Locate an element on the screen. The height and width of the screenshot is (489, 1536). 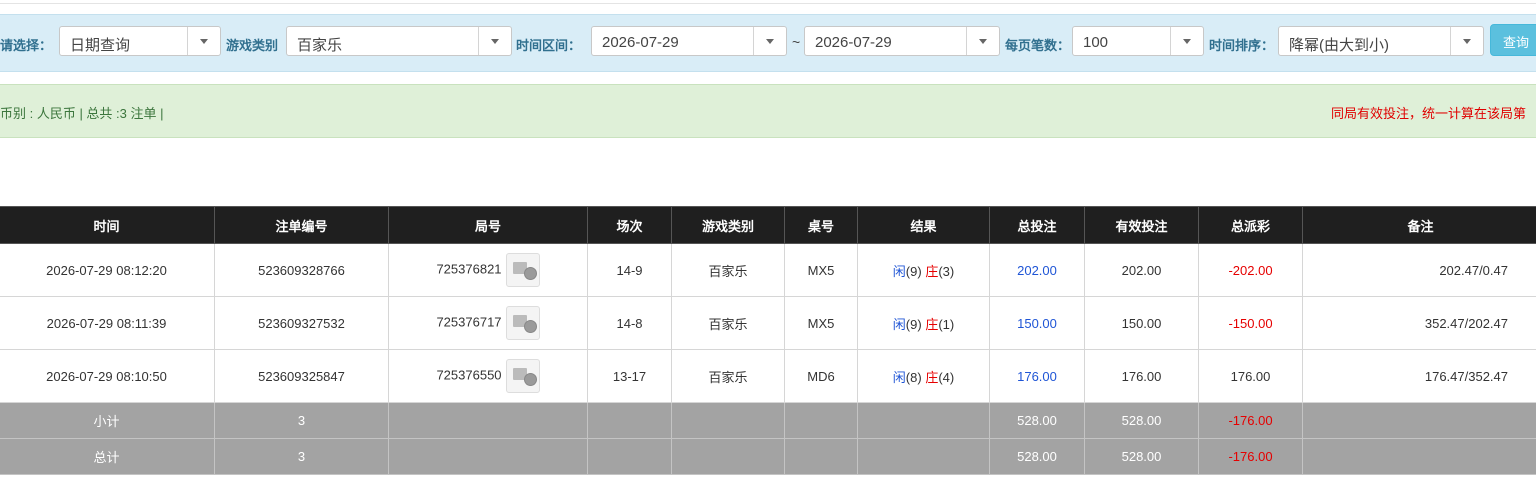
cell-total-bet: 202.00 is located at coordinates (1037, 270).